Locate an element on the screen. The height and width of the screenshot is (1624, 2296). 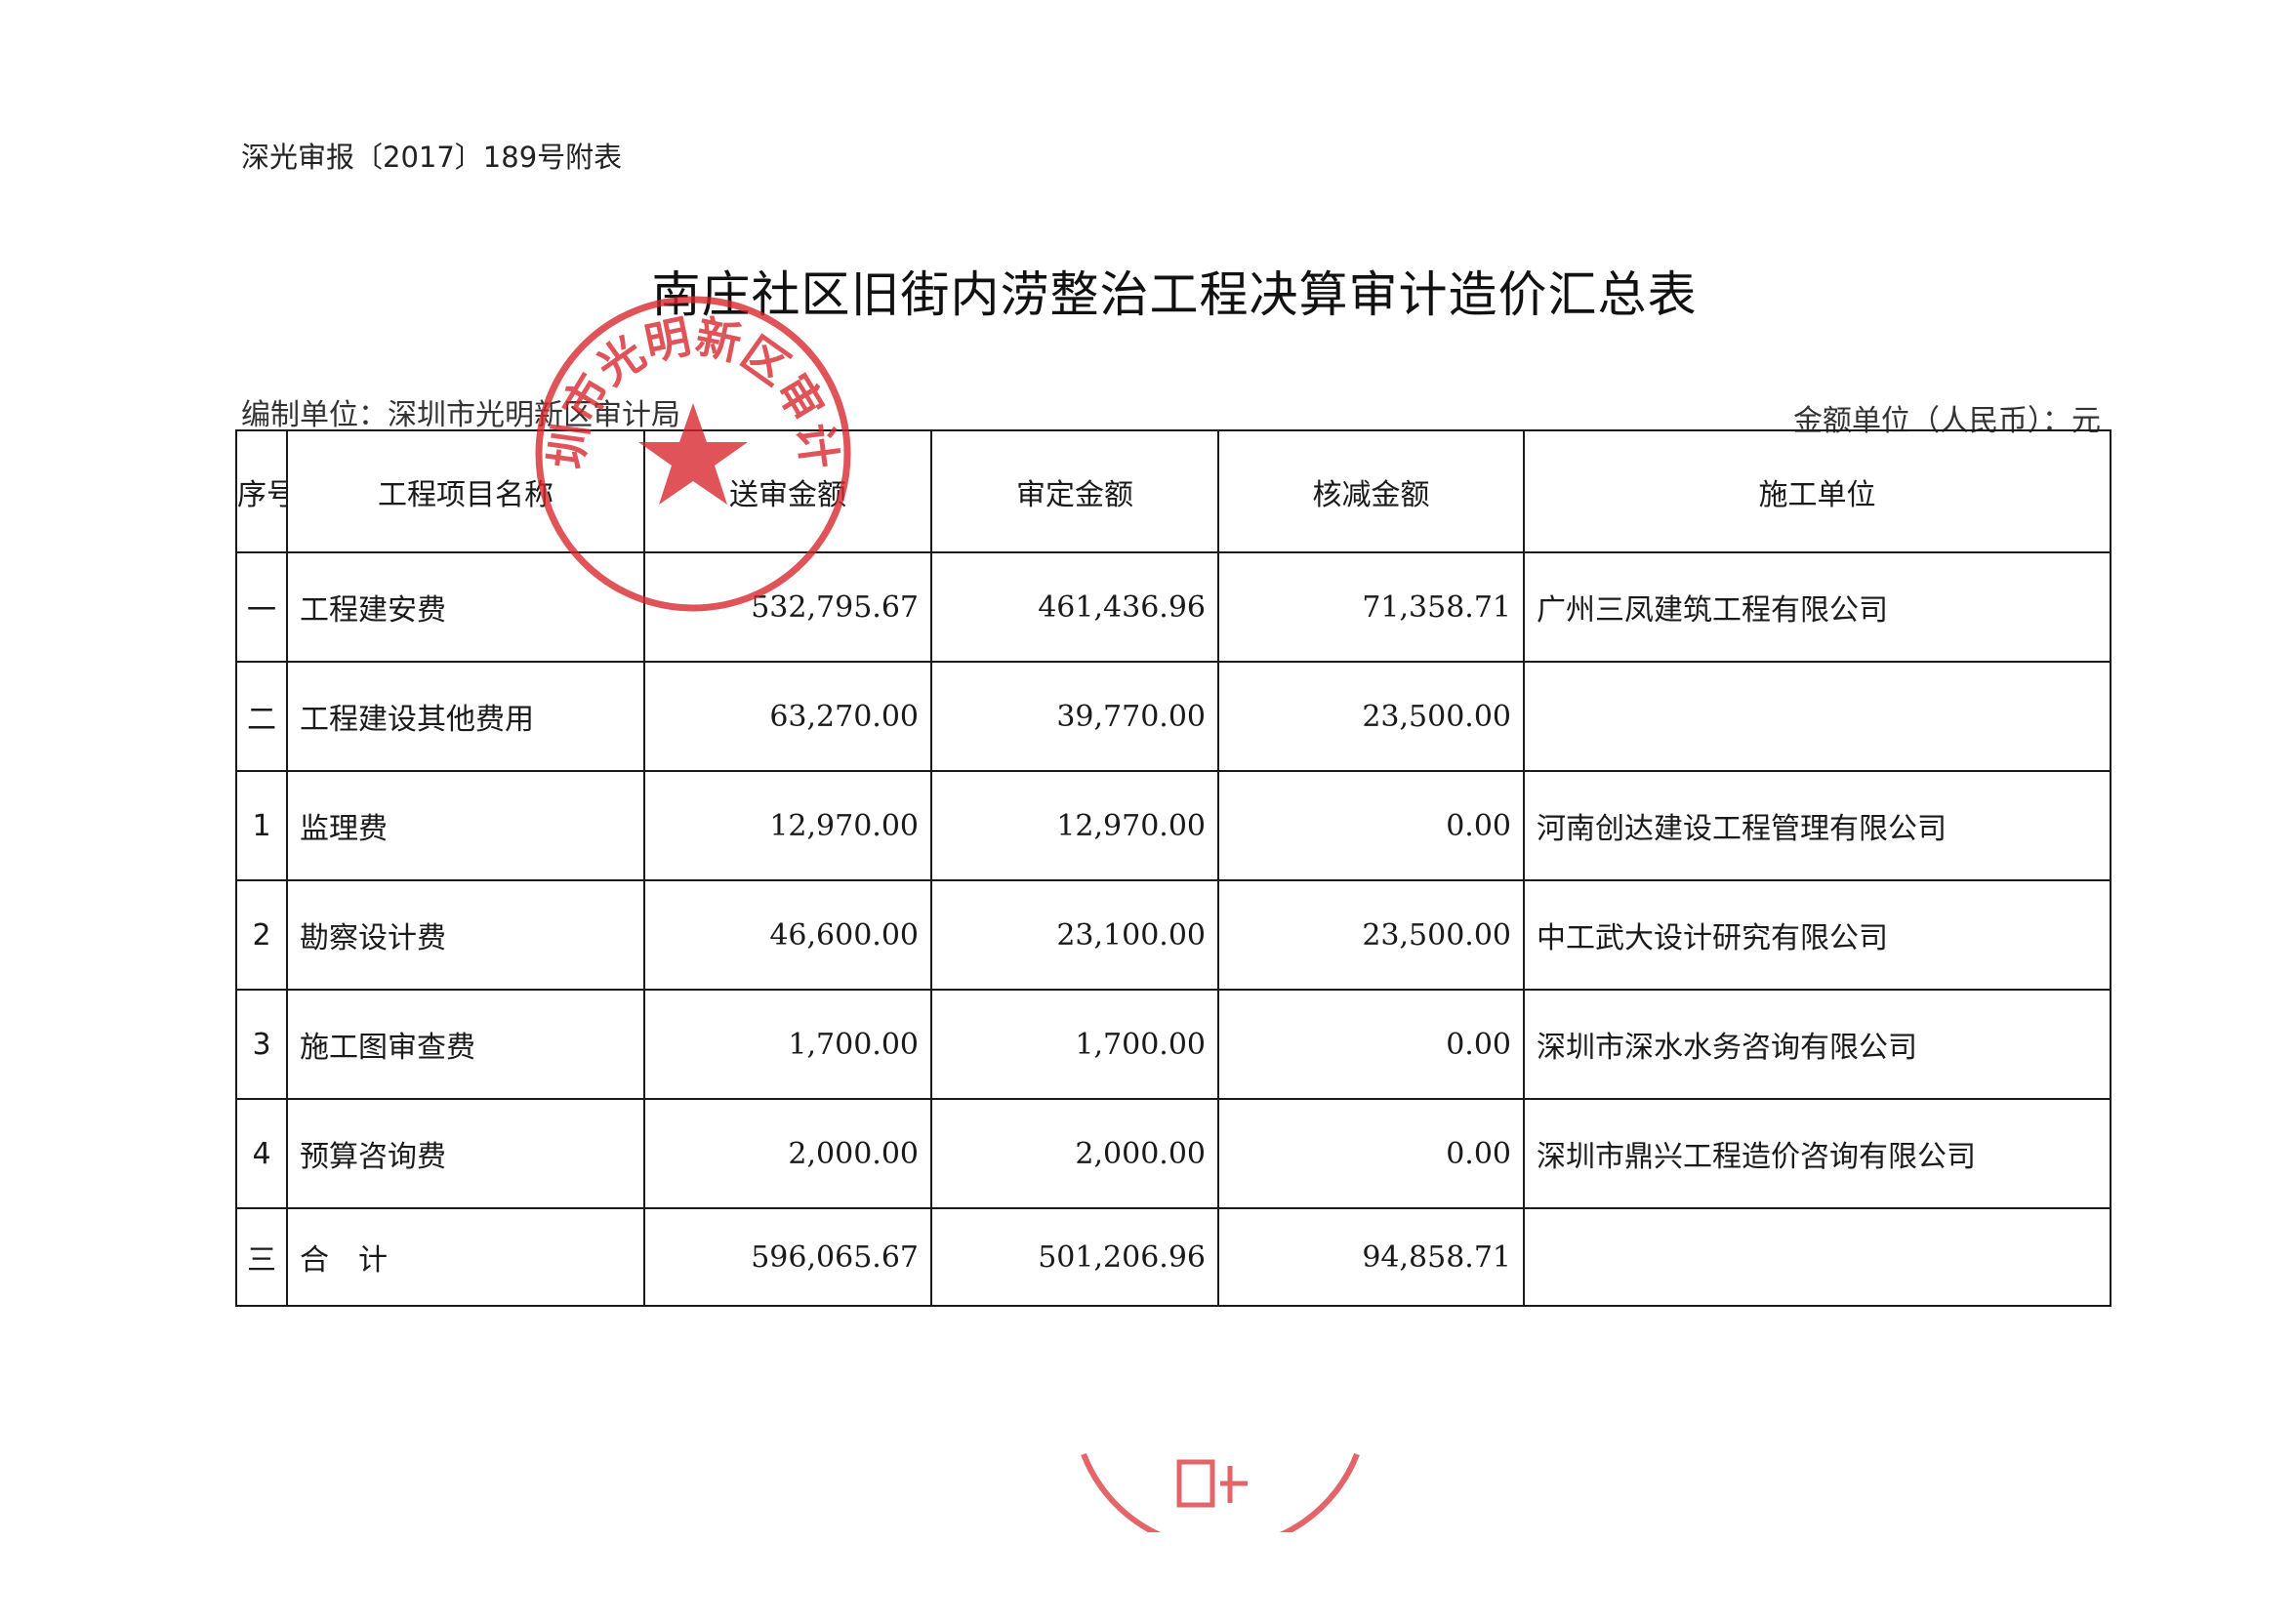
cell-contractor: 深圳市深水水务咨询有限公司 is located at coordinates (1817, 1044).